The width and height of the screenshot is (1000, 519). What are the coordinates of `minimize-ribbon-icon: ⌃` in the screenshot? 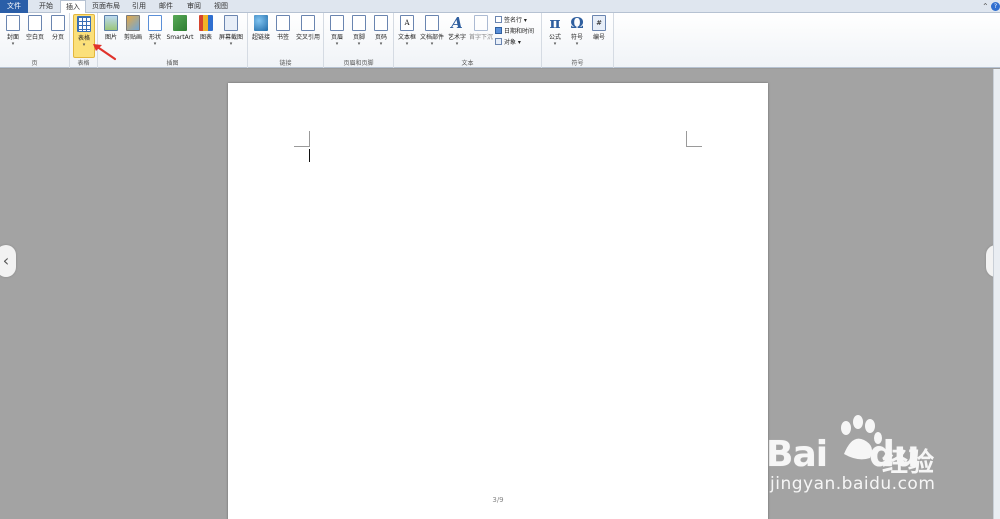 It's located at (985, 6).